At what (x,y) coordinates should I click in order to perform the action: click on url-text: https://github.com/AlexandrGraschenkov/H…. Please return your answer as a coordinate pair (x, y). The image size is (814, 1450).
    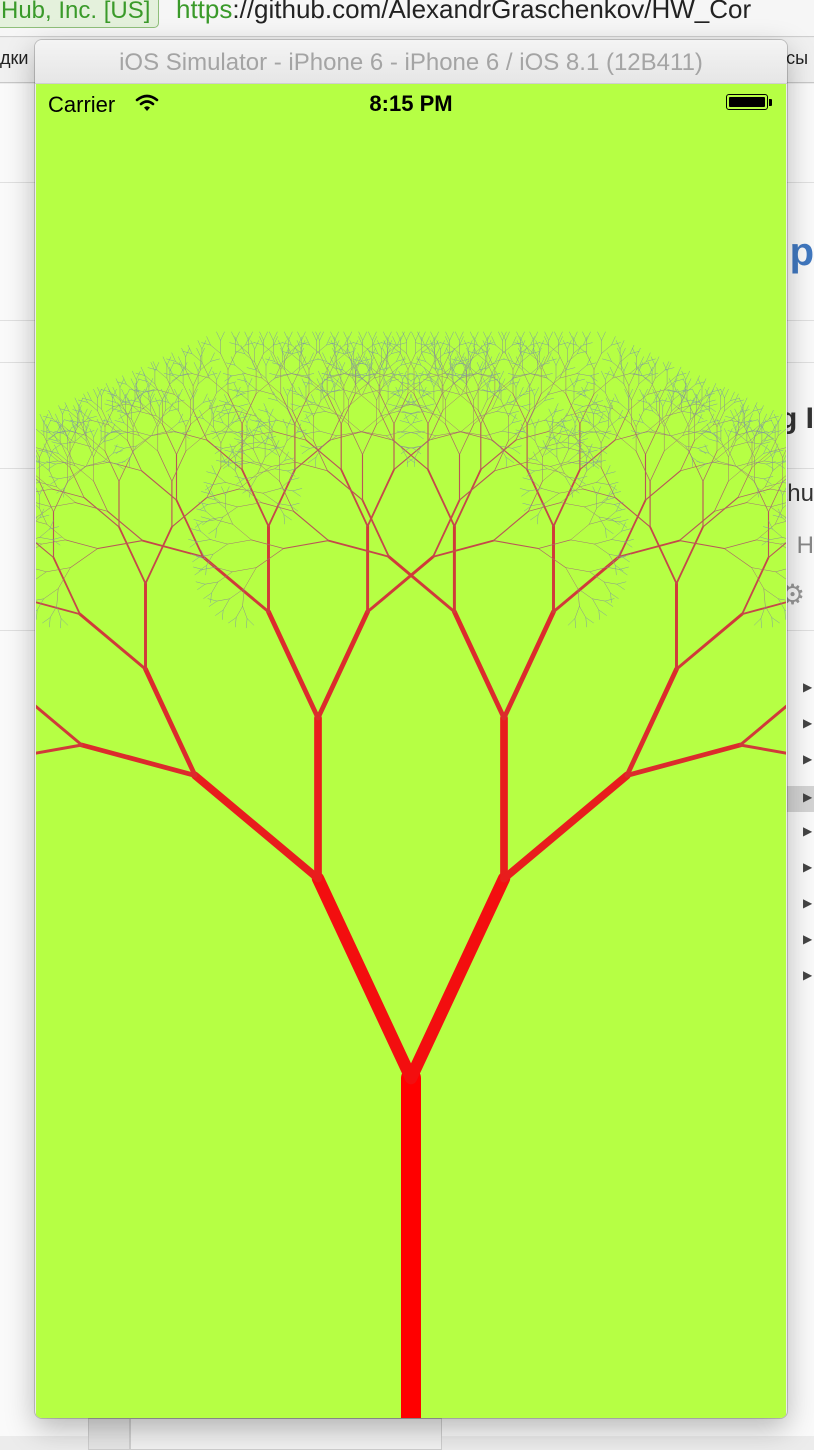
    Looking at the image, I should click on (463, 13).